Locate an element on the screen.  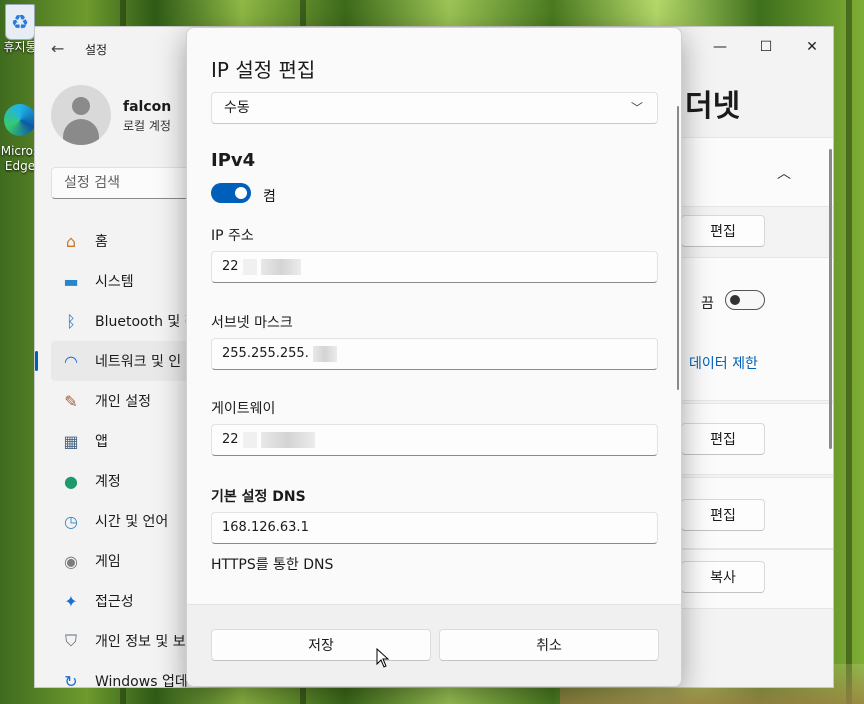
account-icon: ● is located at coordinates (71, 481).